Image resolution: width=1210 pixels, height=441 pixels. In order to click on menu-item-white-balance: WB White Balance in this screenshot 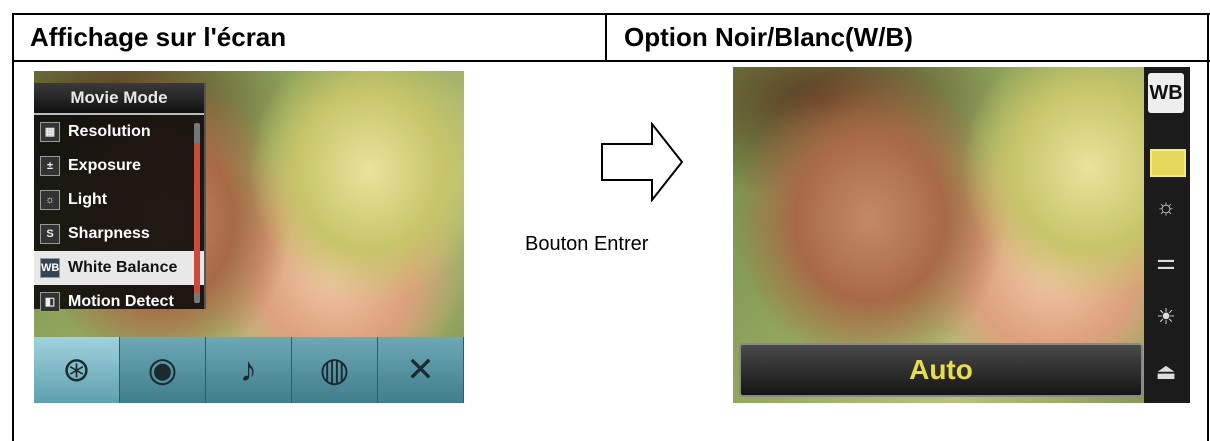, I will do `click(119, 268)`.